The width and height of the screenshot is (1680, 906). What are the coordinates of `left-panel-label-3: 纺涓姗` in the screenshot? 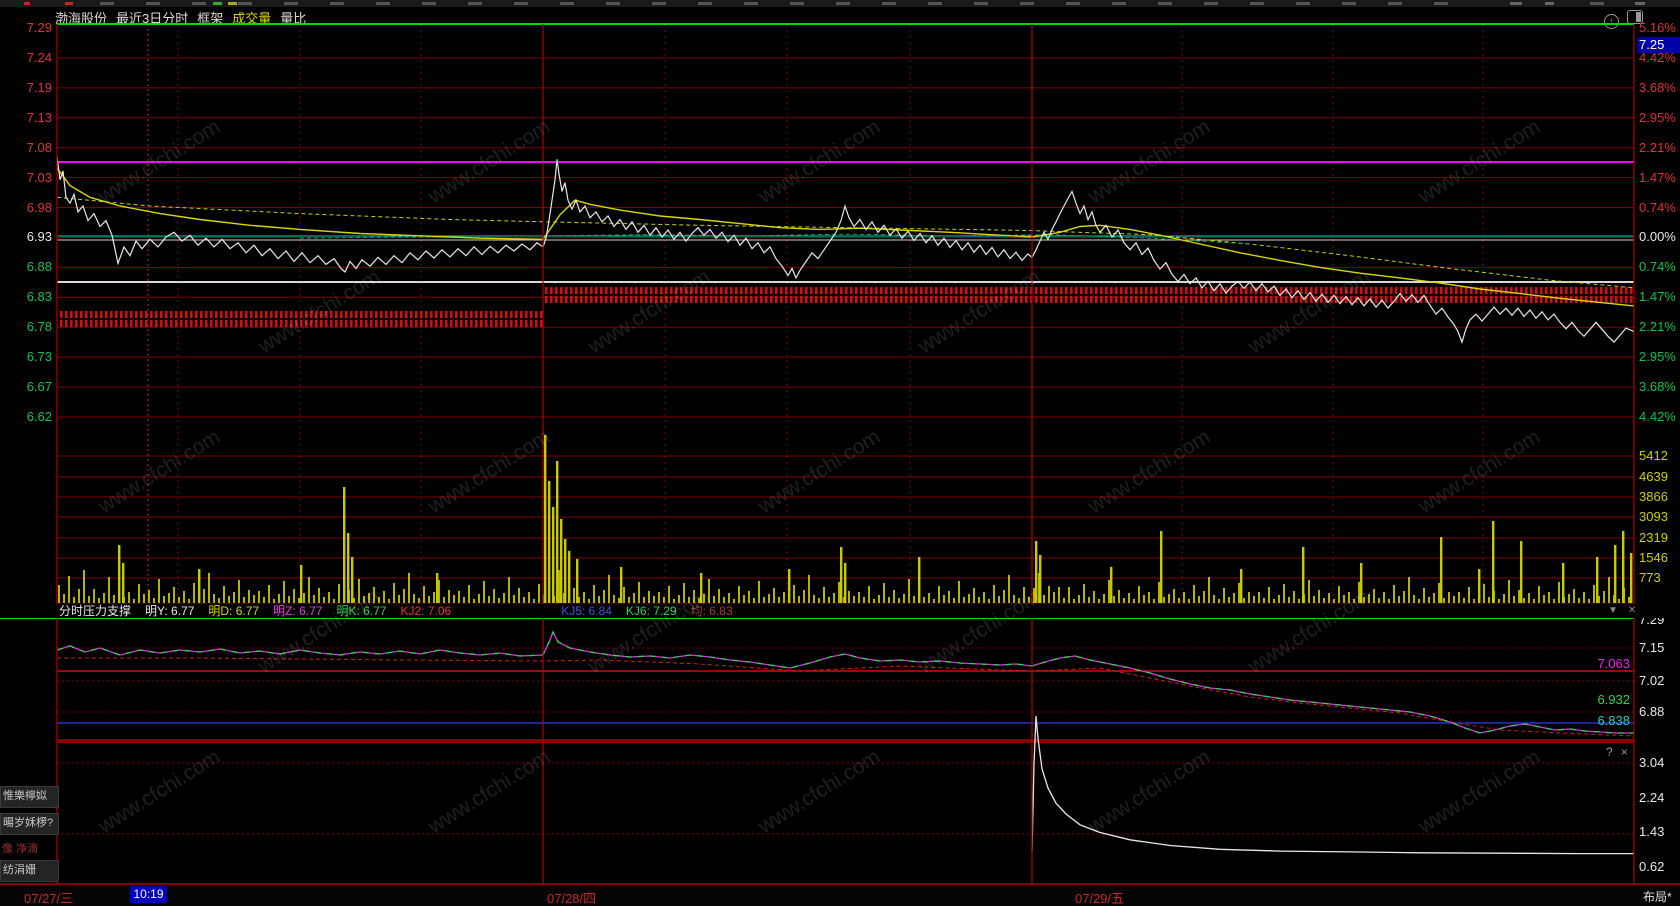 It's located at (29, 871).